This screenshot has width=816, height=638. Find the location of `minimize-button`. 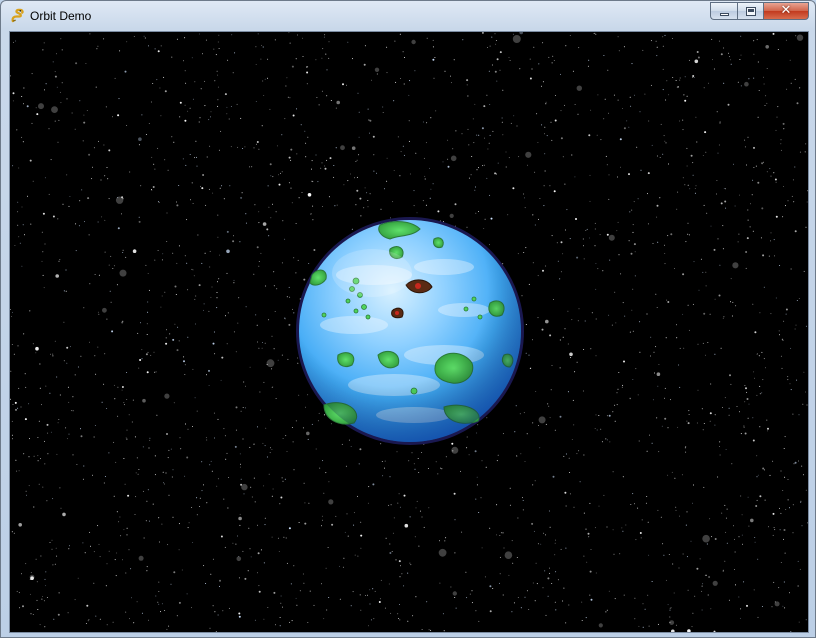

minimize-button is located at coordinates (723, 11).